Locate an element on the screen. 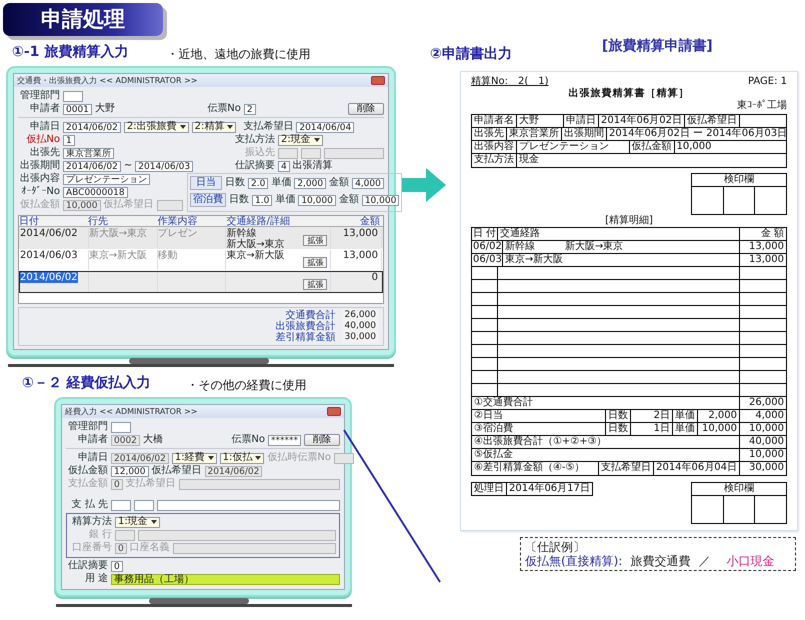 The width and height of the screenshot is (805, 620). column-header: 行先 is located at coordinates (123, 221).